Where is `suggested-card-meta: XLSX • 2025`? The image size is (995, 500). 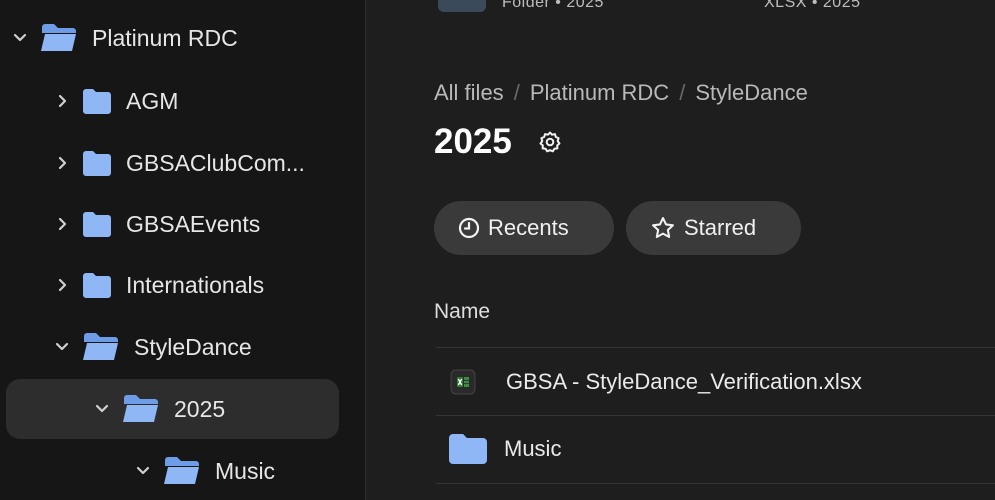 suggested-card-meta: XLSX • 2025 is located at coordinates (812, 5).